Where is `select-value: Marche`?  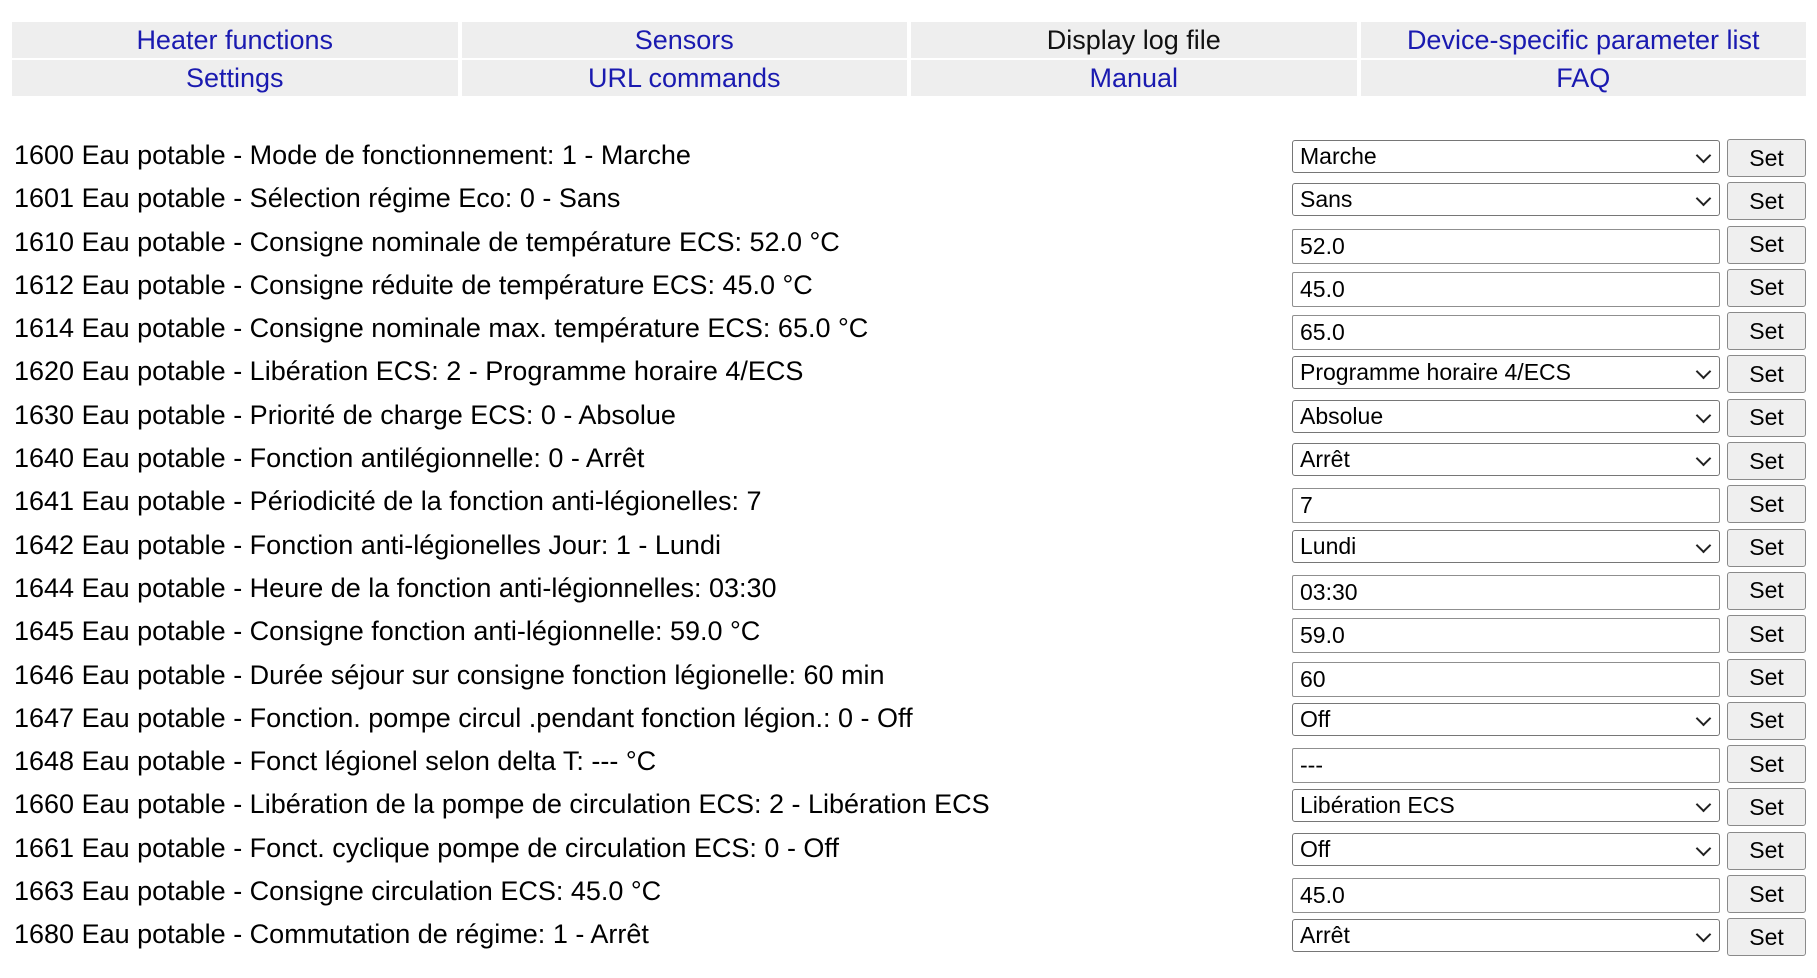
select-value: Marche is located at coordinates (1338, 156).